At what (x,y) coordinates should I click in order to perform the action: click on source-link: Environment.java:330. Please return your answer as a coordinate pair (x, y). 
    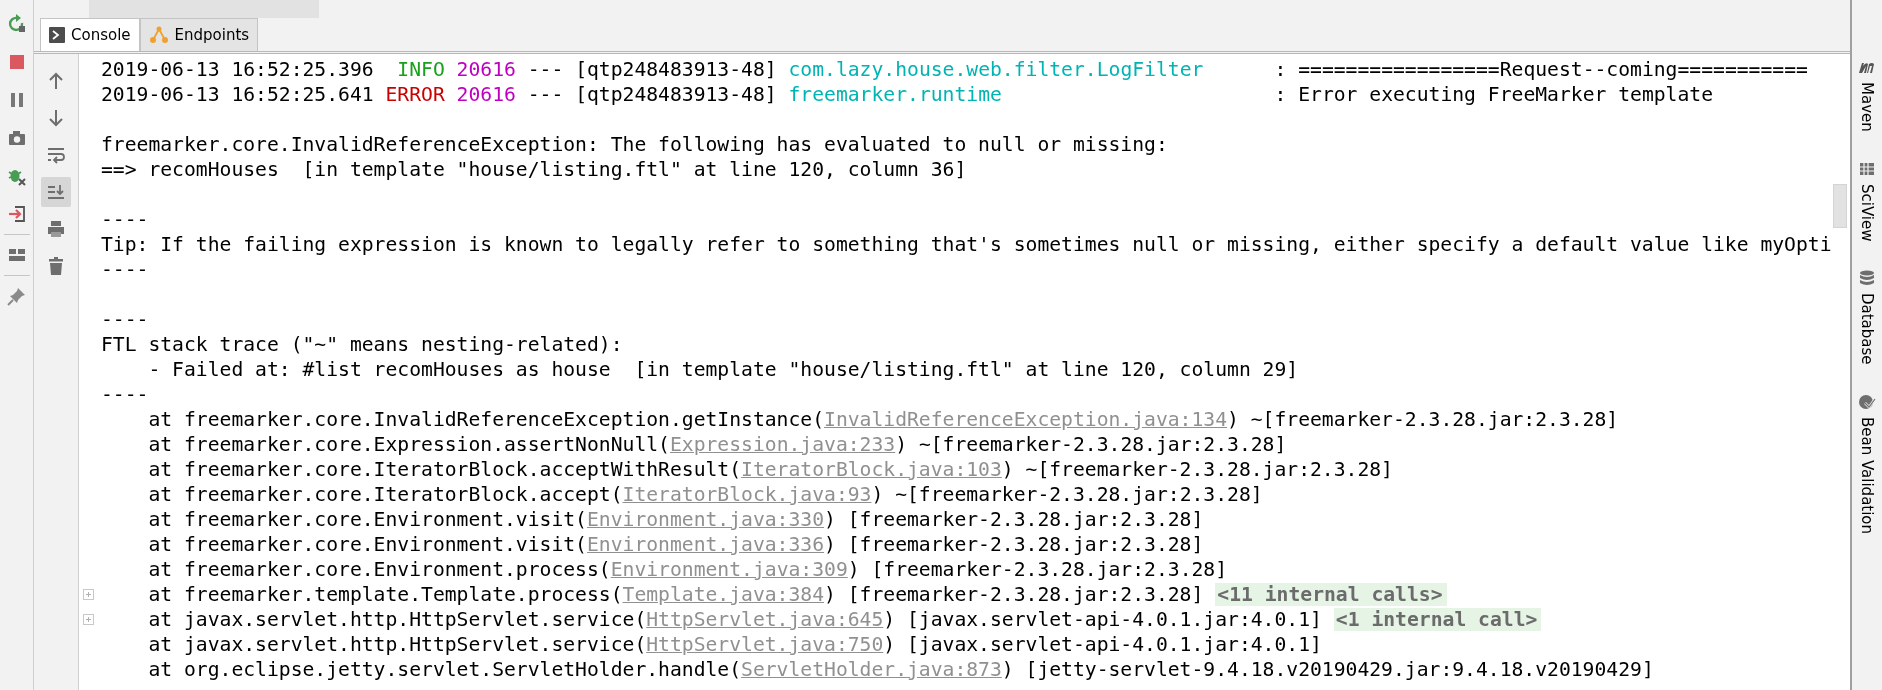
    Looking at the image, I should click on (705, 519).